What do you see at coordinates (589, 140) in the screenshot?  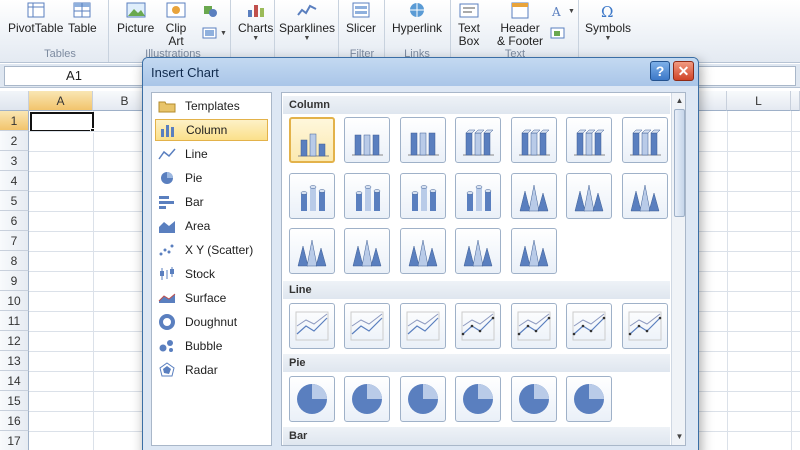 I see `thumb-3d-100-stacked-column` at bounding box center [589, 140].